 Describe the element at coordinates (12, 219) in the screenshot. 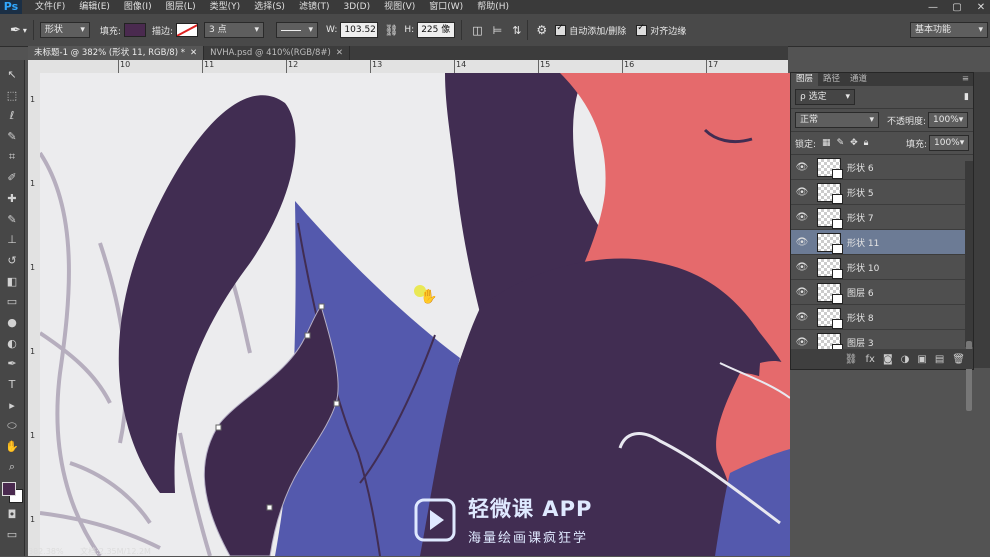

I see `brush-tool-icon: ✎` at that location.